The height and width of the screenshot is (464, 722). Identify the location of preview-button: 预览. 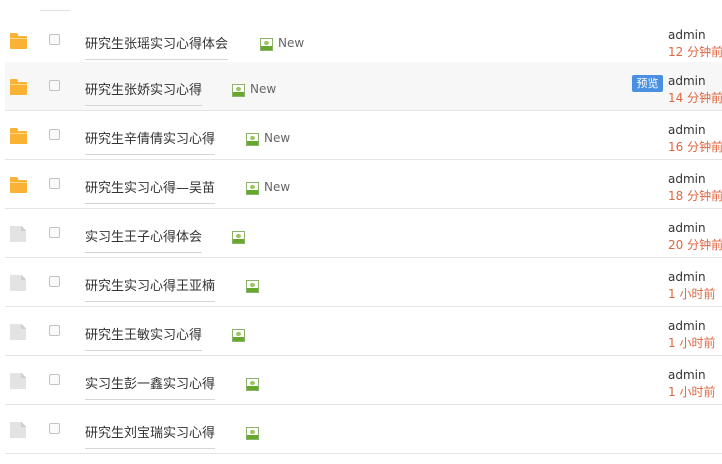
(647, 83).